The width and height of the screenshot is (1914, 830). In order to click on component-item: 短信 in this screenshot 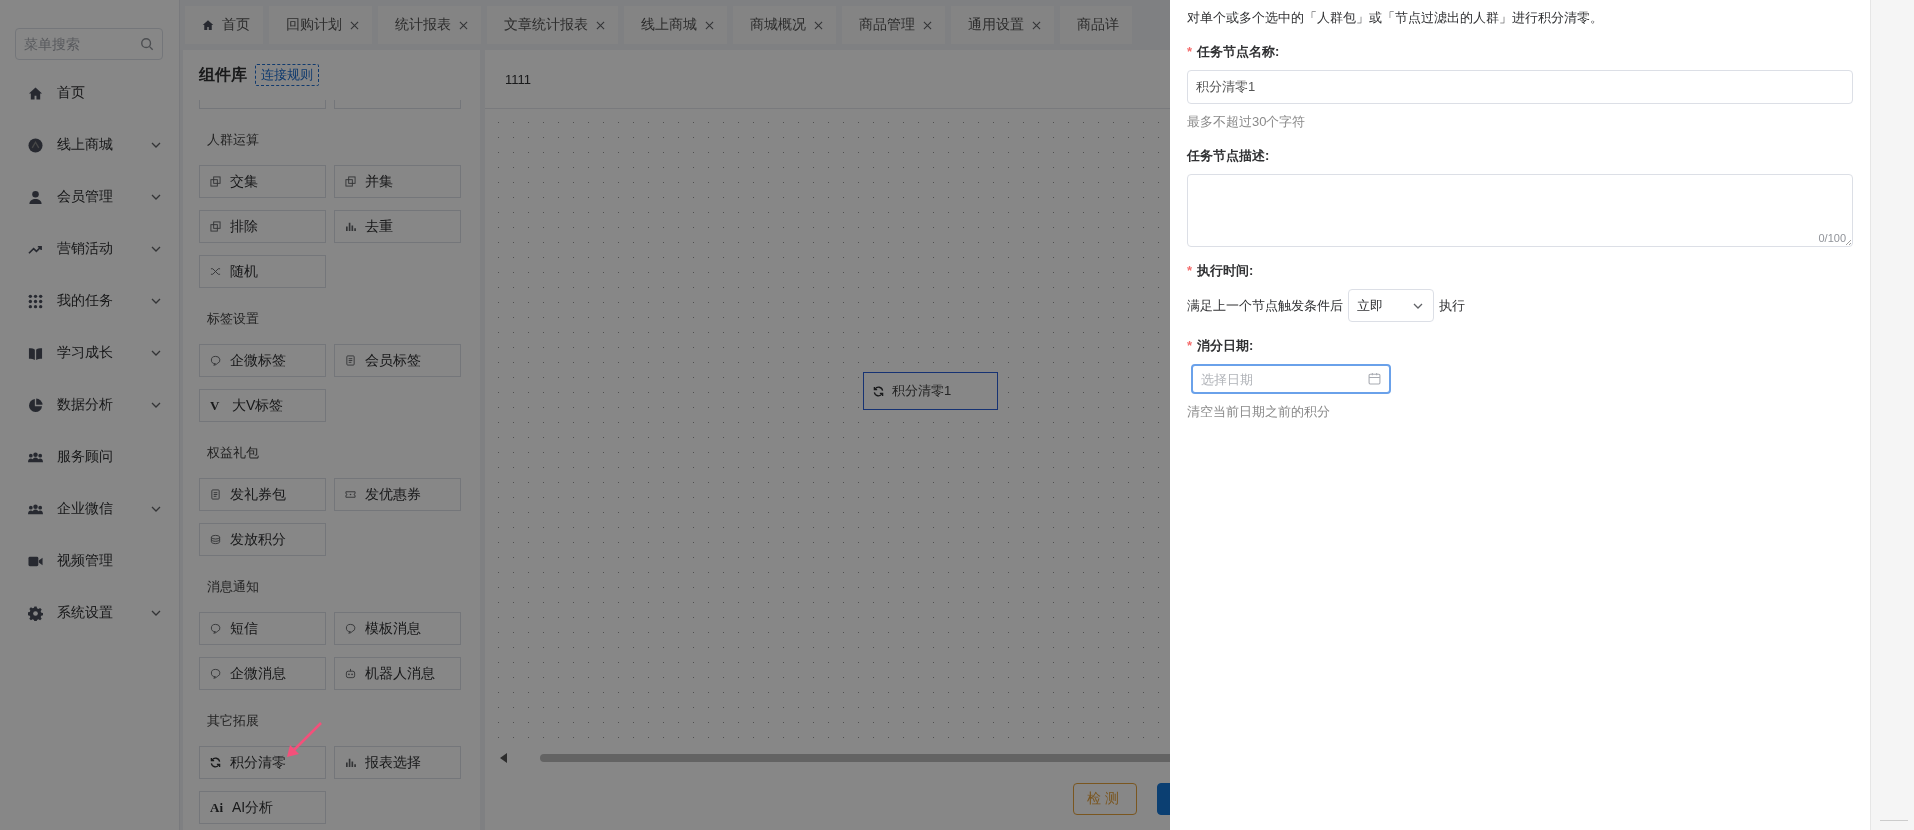, I will do `click(262, 628)`.